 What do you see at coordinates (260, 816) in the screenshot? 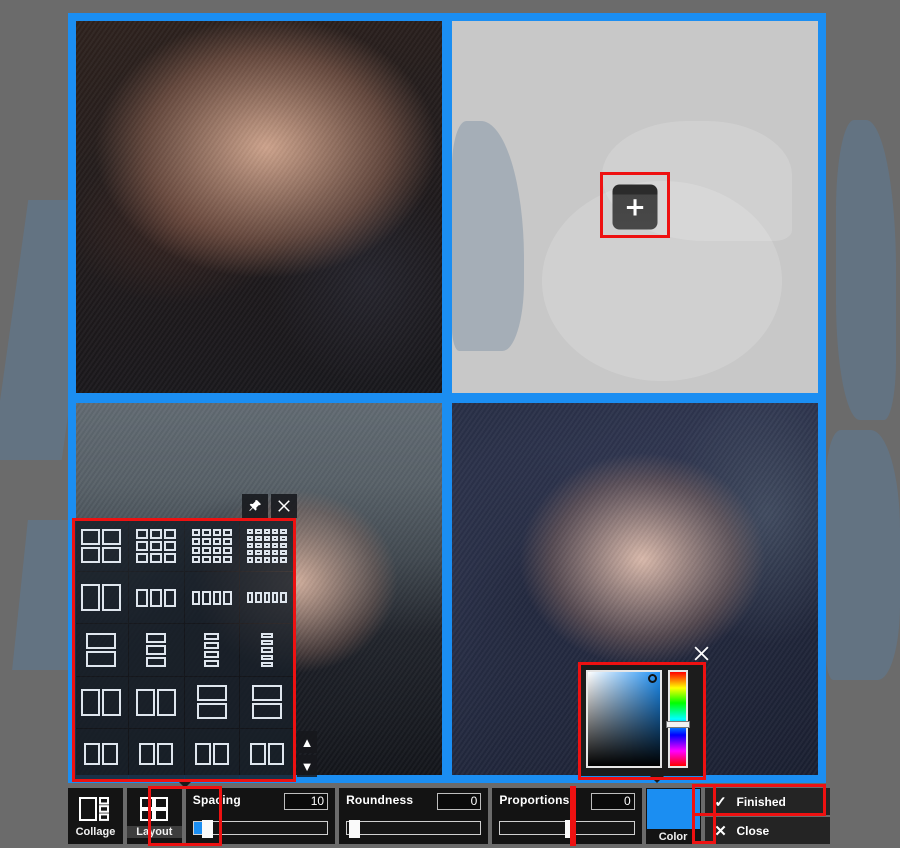
I see `spacing-slider-card: Spacing 10` at bounding box center [260, 816].